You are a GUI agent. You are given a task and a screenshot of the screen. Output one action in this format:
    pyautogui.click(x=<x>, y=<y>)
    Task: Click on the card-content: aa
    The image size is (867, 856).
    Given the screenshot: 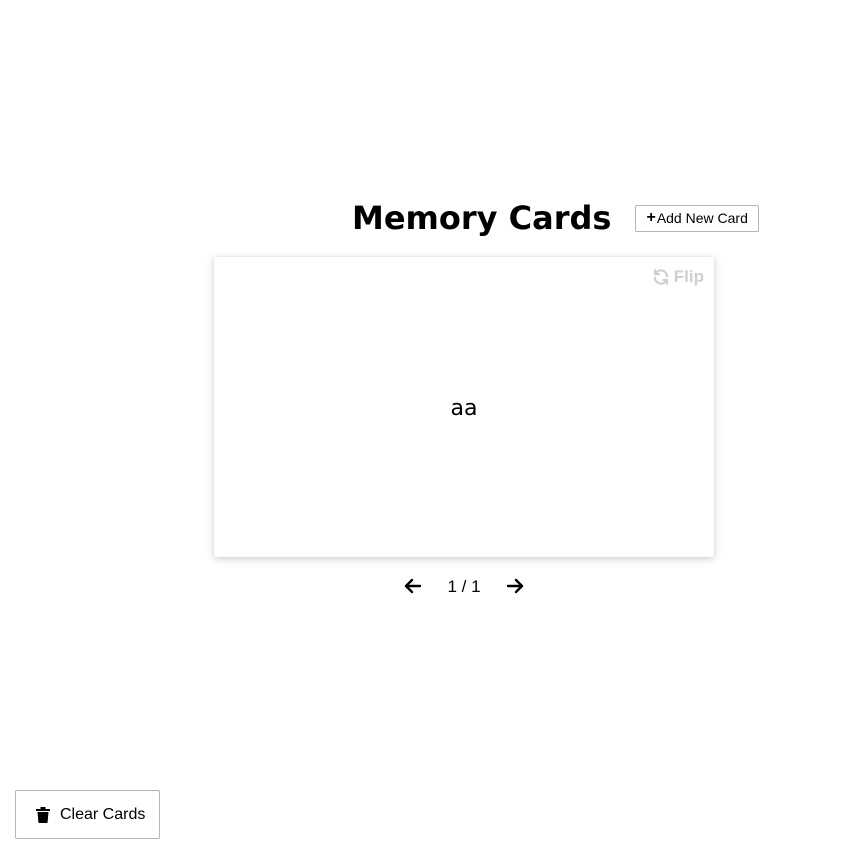 What is the action you would take?
    pyautogui.click(x=464, y=408)
    